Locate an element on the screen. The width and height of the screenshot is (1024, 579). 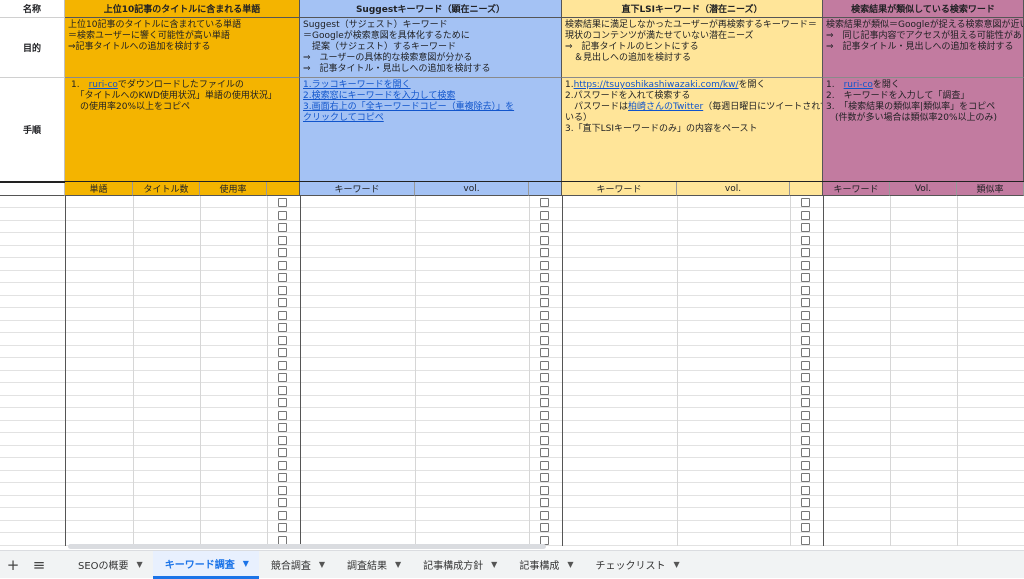
tab-article-structure-policy: 記事構成方針 ▼ is located at coordinates (459, 565).